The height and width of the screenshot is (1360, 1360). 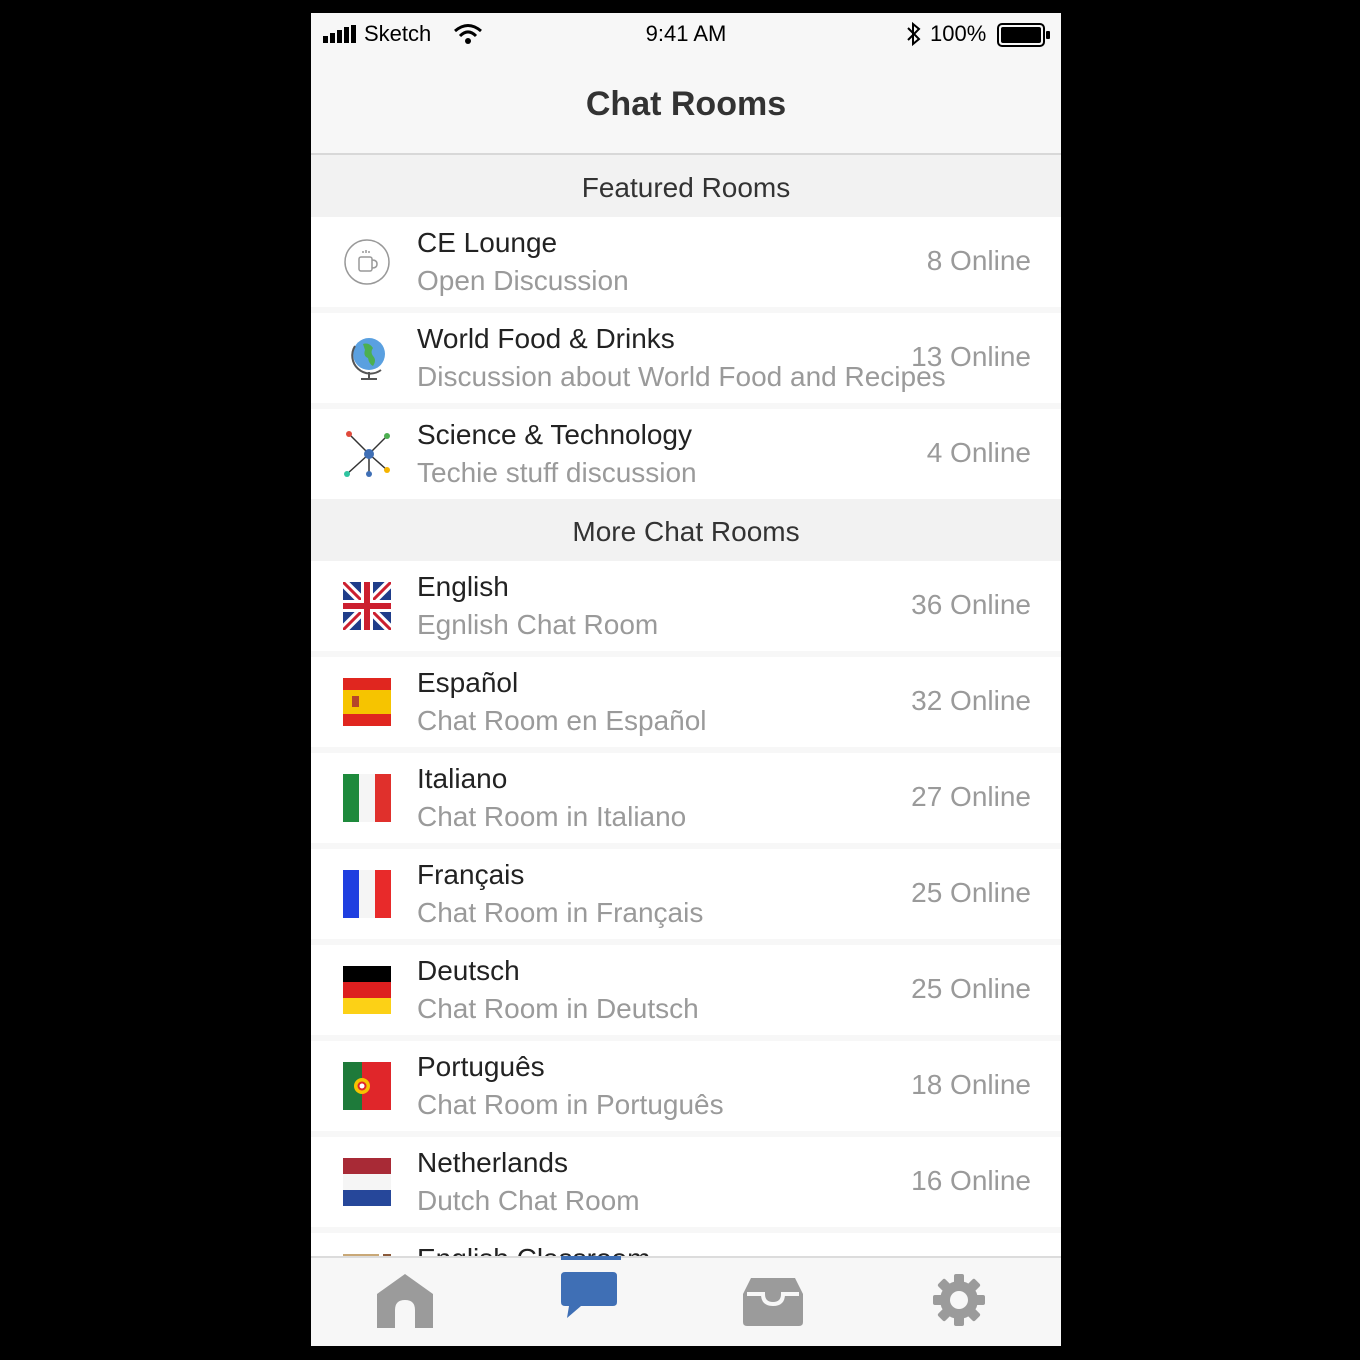 I want to click on tab-home, so click(x=403, y=1302).